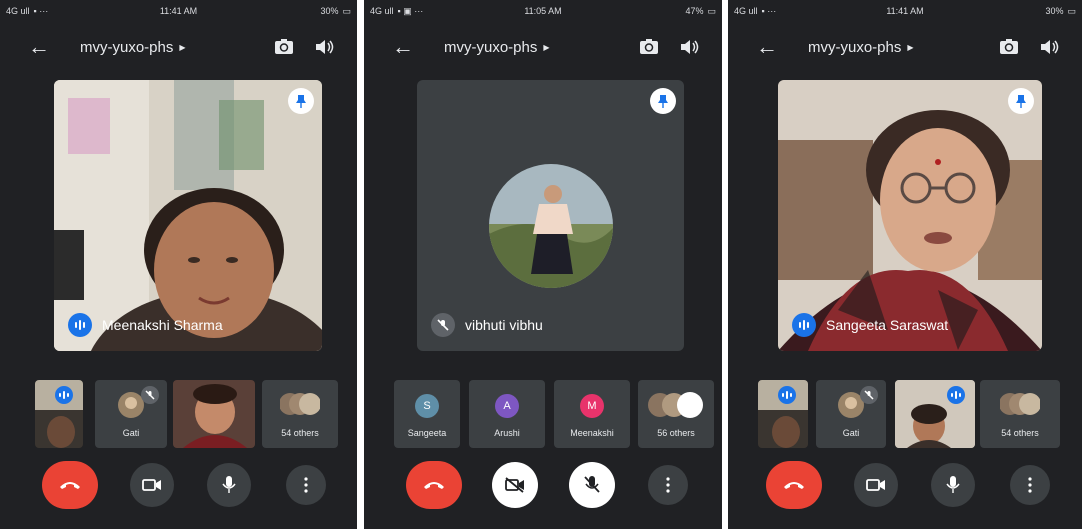 This screenshot has height=529, width=1082. I want to click on participant-avatar, so click(551, 226).